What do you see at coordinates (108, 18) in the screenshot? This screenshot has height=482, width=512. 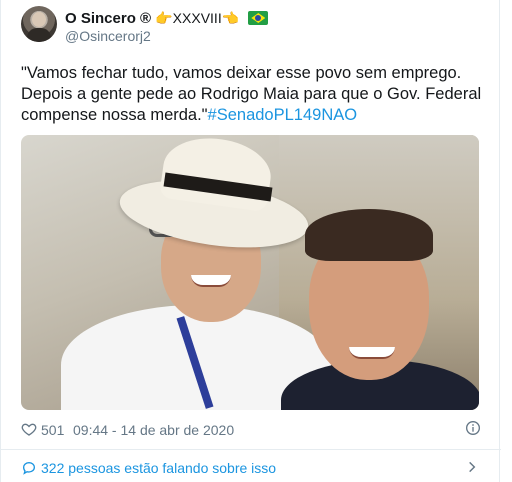 I see `author-name: O Sincero ®` at bounding box center [108, 18].